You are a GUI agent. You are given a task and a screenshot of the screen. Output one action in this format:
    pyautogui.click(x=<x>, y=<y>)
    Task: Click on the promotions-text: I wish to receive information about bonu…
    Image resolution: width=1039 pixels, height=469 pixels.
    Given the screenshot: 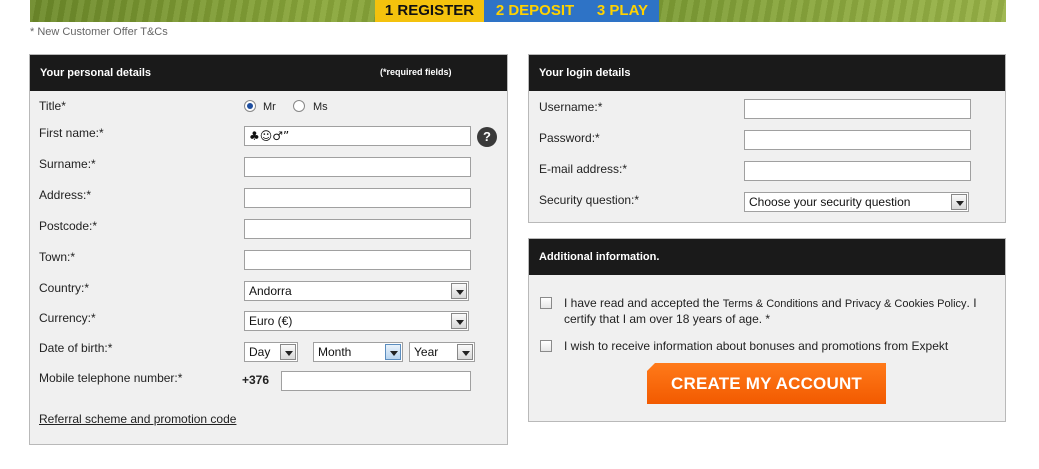 What is the action you would take?
    pyautogui.click(x=756, y=346)
    